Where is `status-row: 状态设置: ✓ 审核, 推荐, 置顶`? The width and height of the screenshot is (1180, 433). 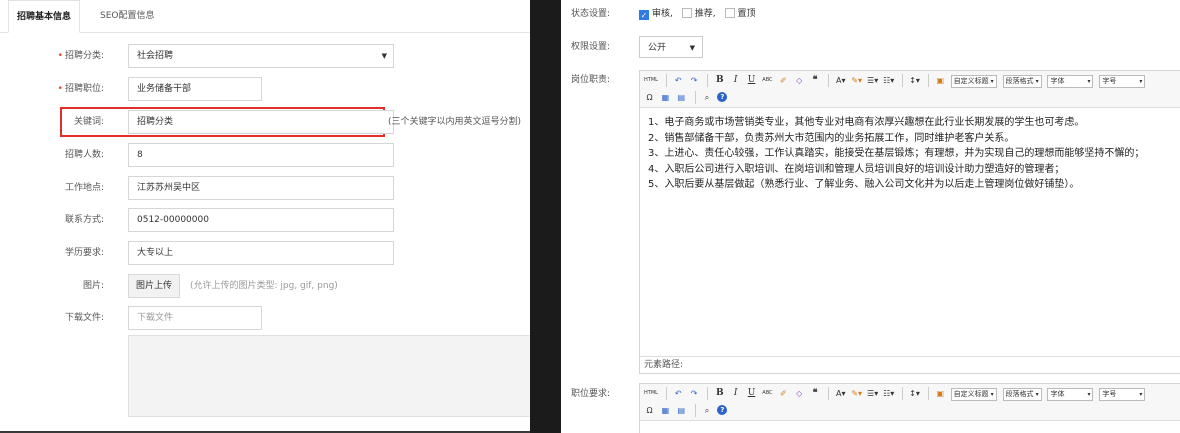
status-row: 状态设置: ✓ 审核, 推荐, 置顶 is located at coordinates (870, 14).